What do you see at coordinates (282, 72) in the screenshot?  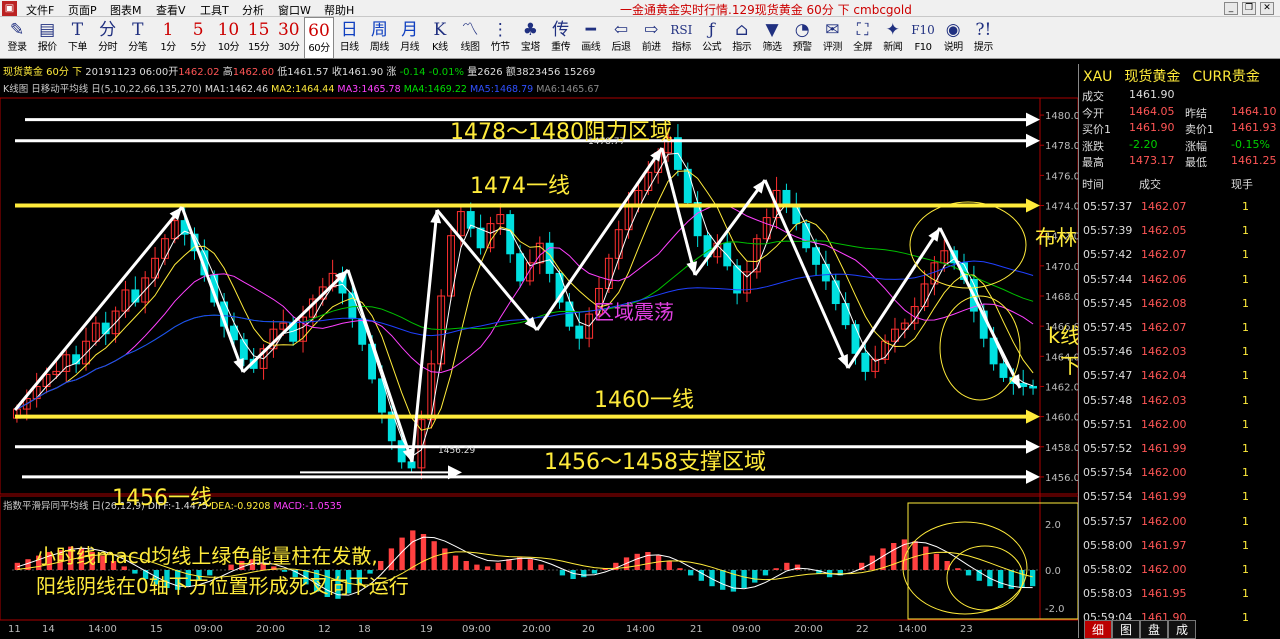 I see `low-label: 低` at bounding box center [282, 72].